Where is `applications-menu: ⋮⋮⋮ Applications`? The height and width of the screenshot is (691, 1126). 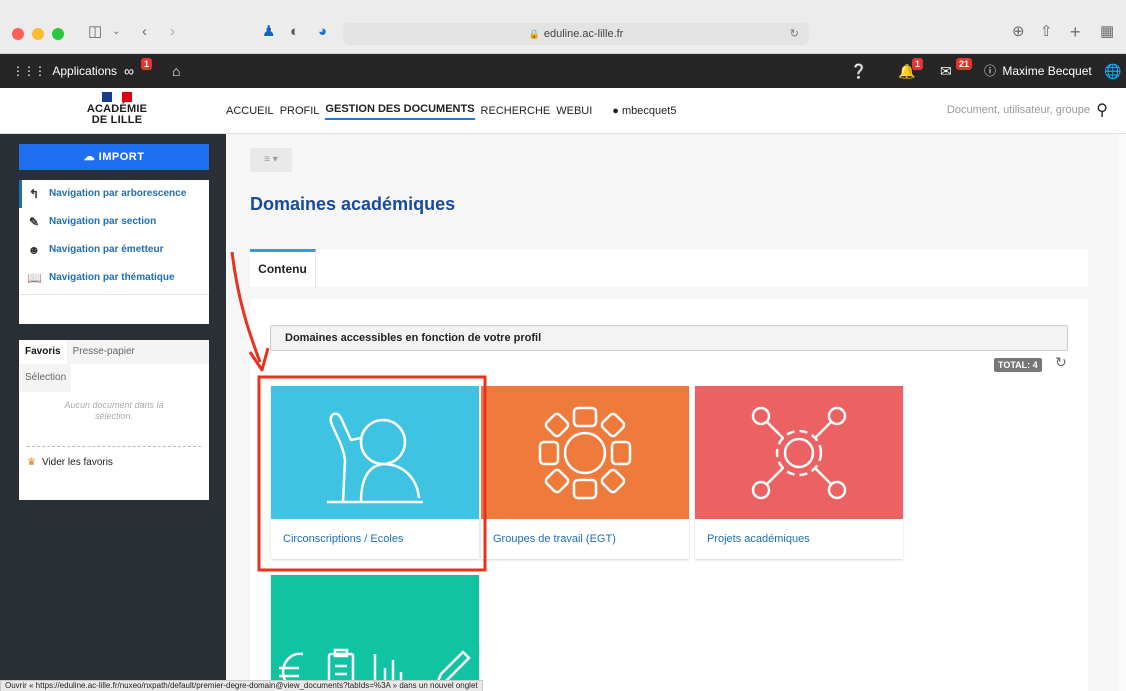 applications-menu: ⋮⋮⋮ Applications is located at coordinates (64, 71).